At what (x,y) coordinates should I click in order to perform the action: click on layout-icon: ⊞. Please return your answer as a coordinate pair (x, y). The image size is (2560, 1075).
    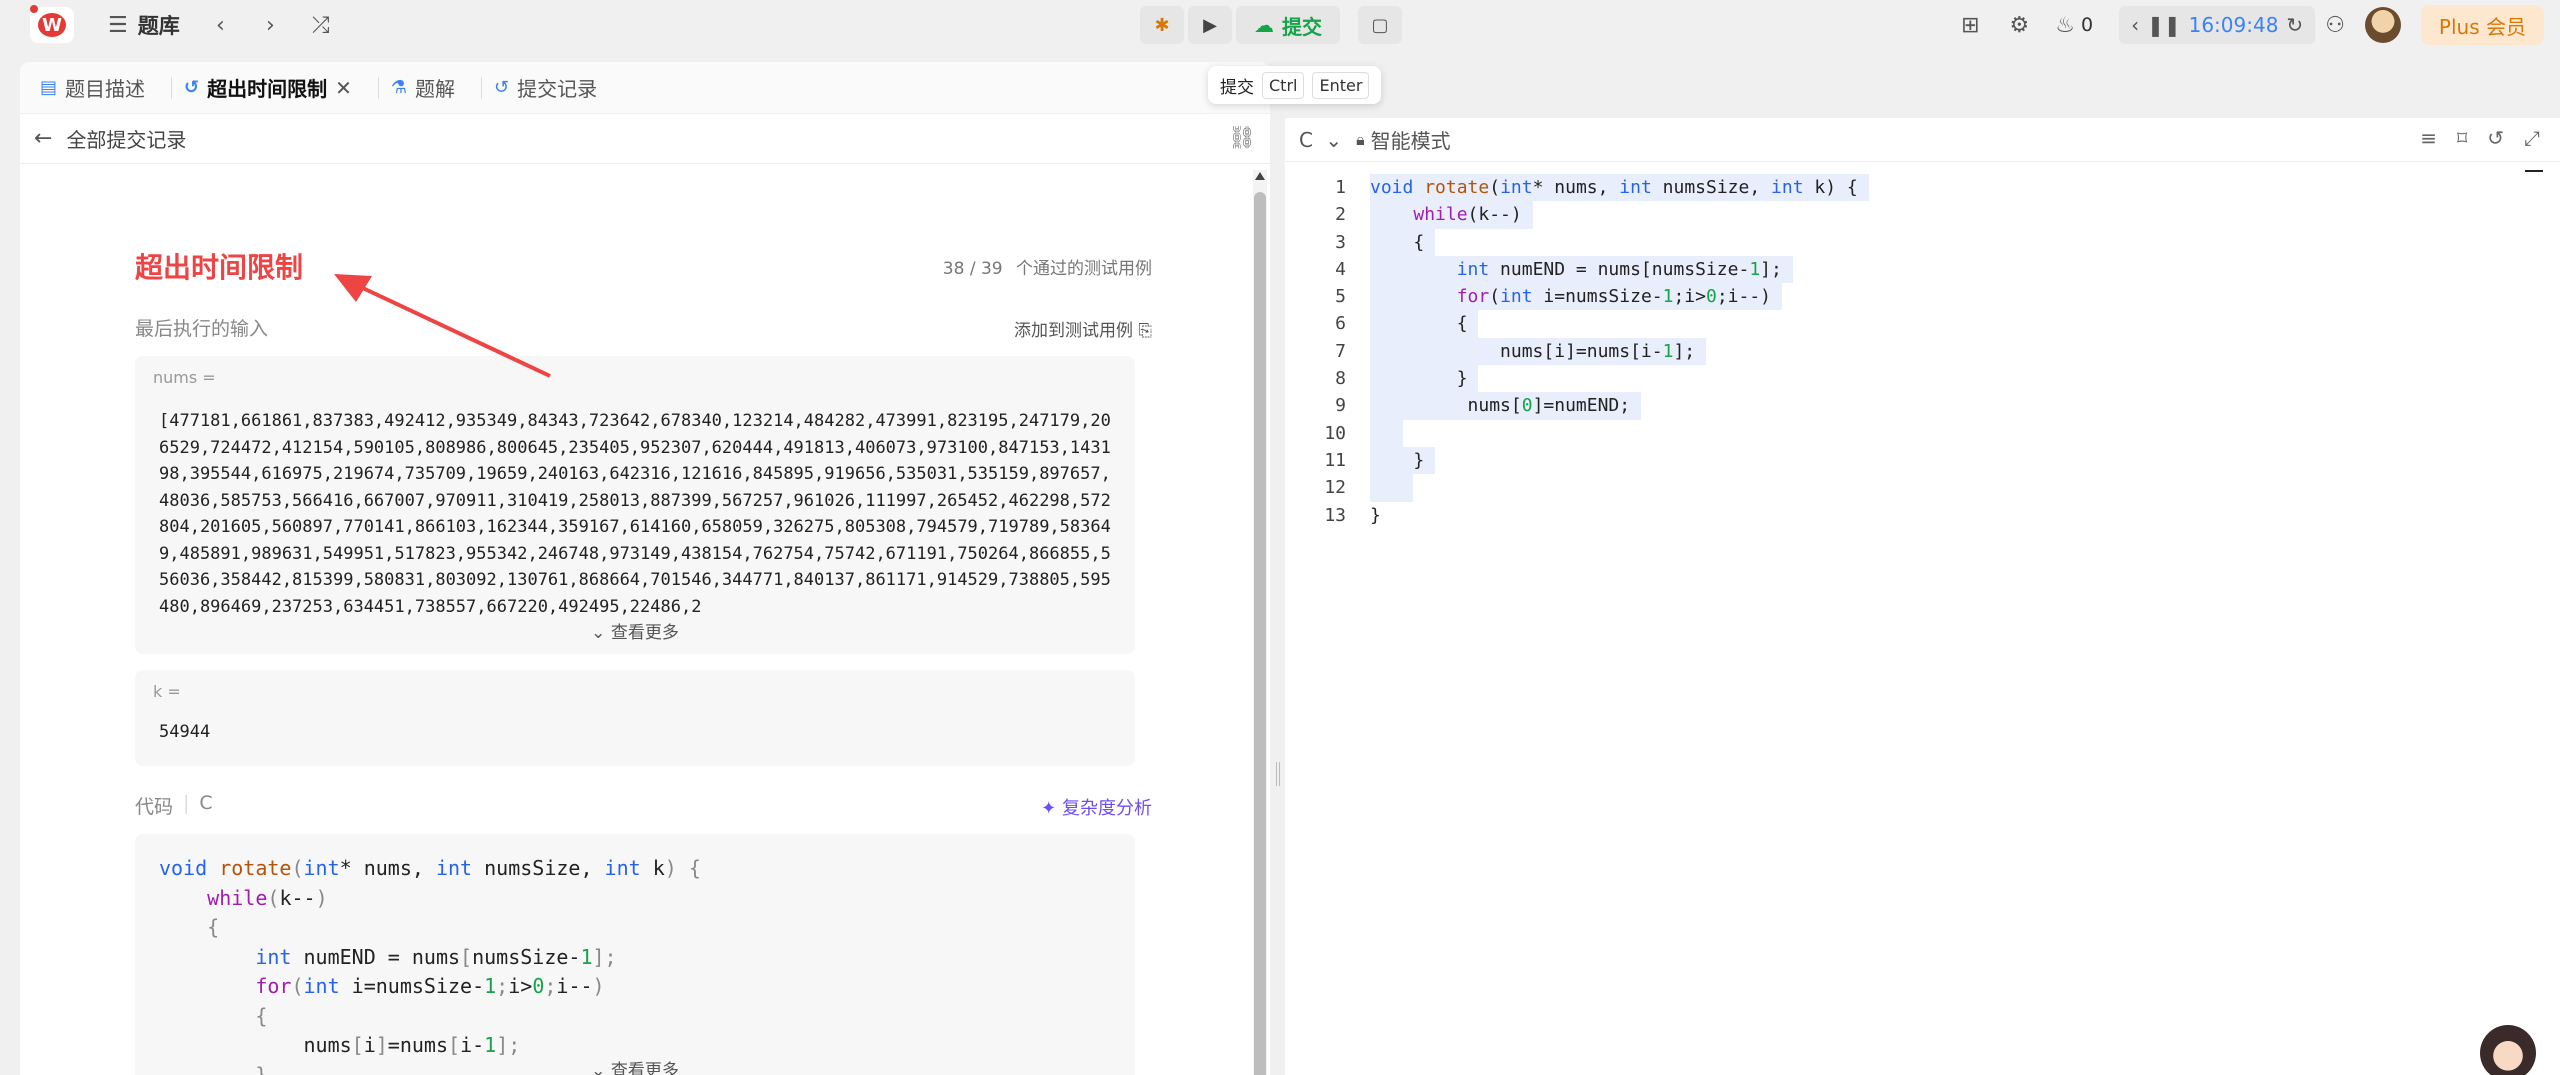
    Looking at the image, I should click on (1970, 25).